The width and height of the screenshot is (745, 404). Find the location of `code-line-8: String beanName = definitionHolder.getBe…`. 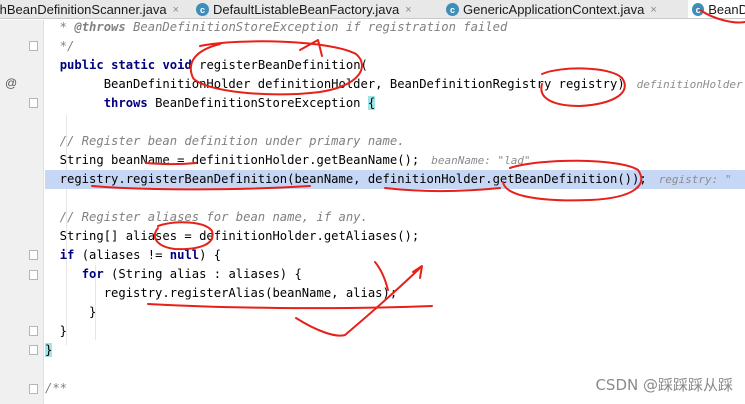

code-line-8: String beanName = definitionHolder.getBe… is located at coordinates (395, 160).